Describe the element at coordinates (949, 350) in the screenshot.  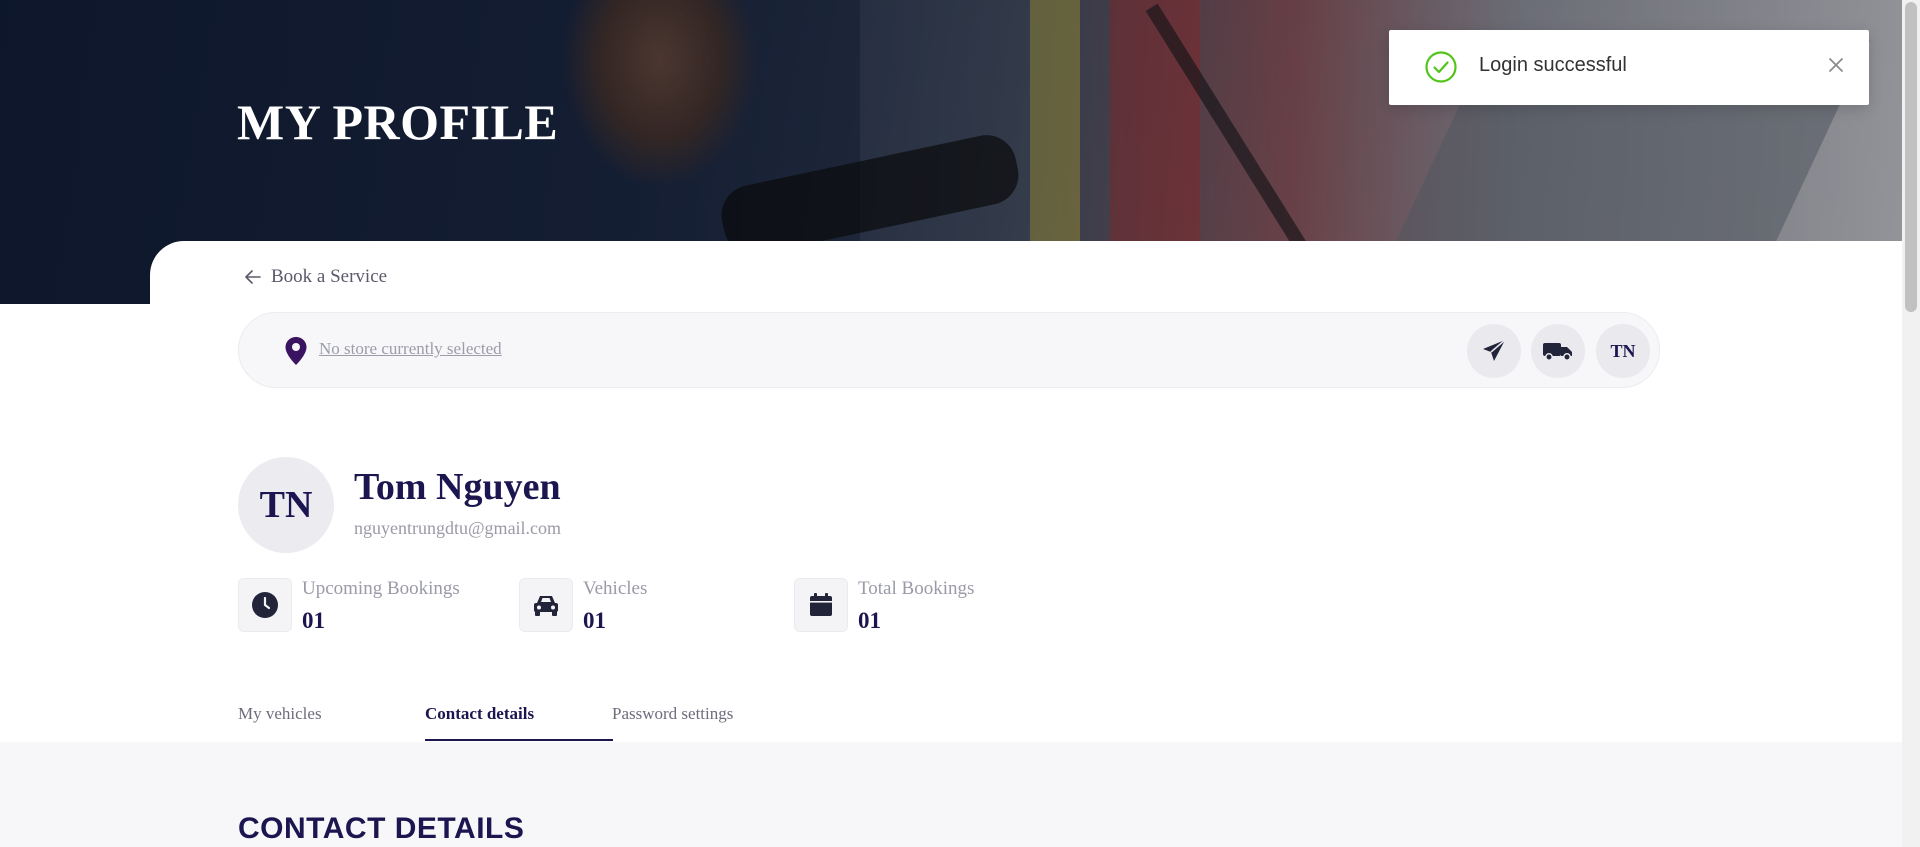
I see `store-selector-bar: No store currently selected TN` at that location.